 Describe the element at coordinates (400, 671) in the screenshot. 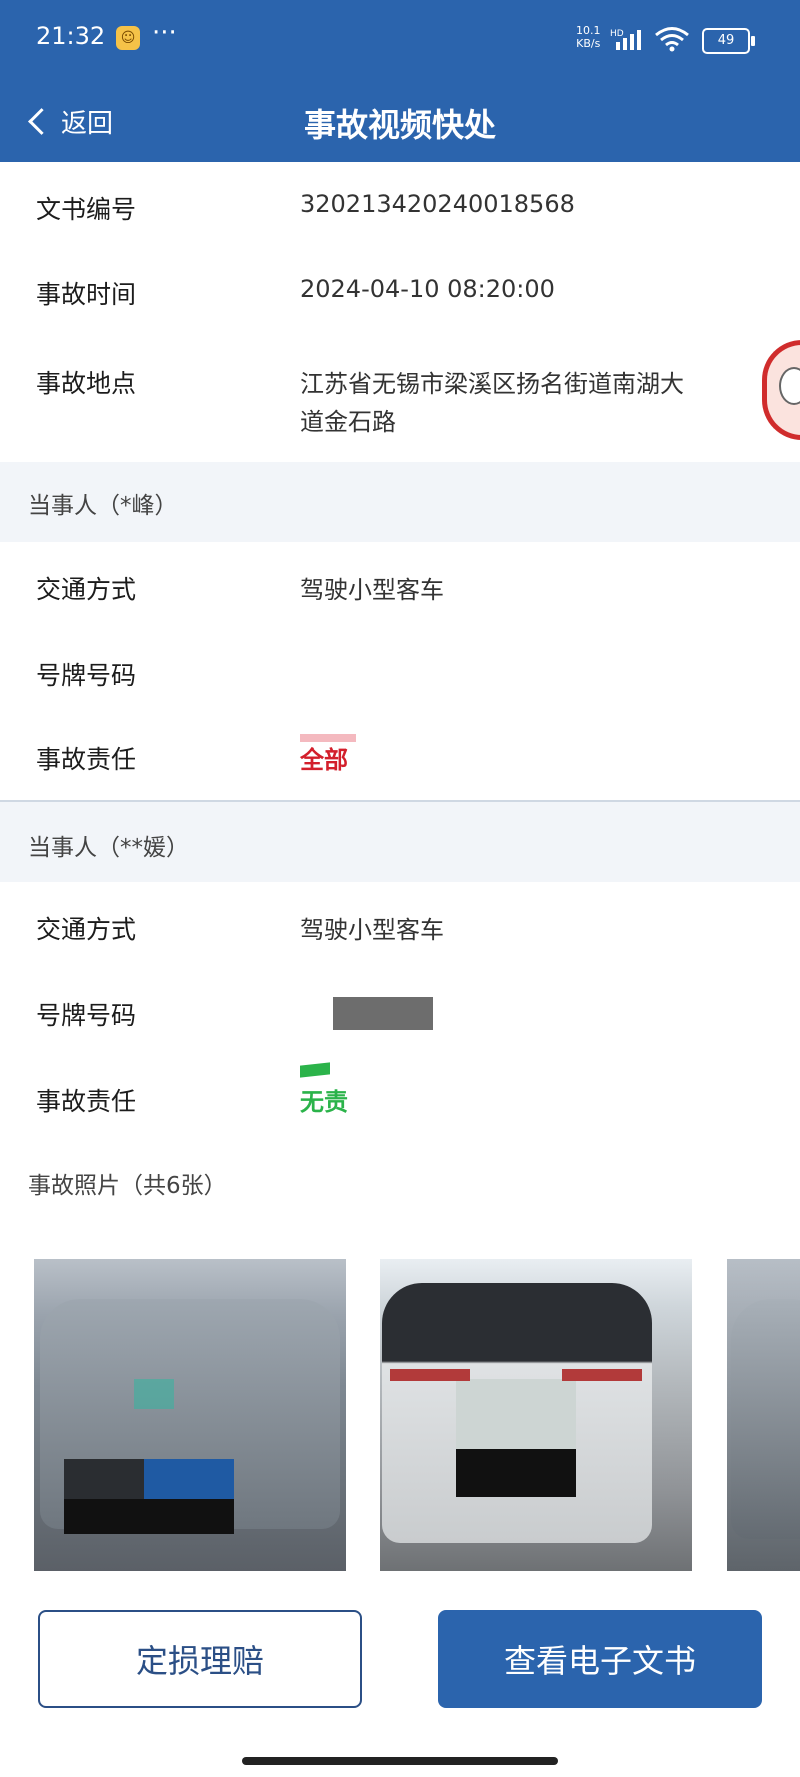

I see `party-1-details: 交通方式 驾驶小型客车 号牌号码 事故责任 全部` at that location.